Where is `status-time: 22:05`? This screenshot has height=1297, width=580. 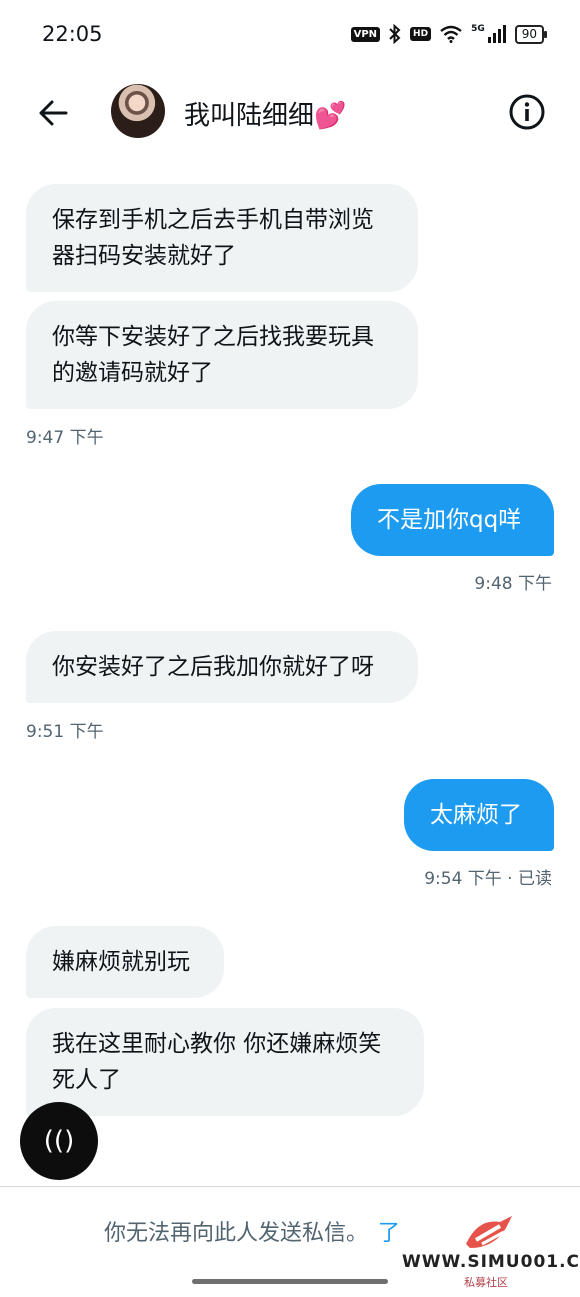
status-time: 22:05 is located at coordinates (72, 34).